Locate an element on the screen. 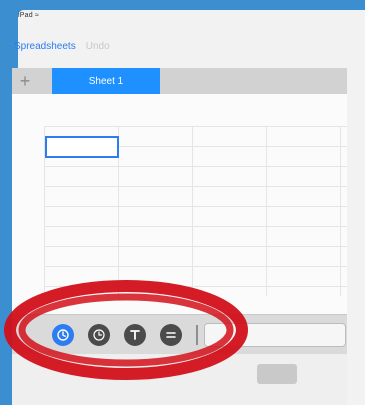  history-icon is located at coordinates (63, 335).